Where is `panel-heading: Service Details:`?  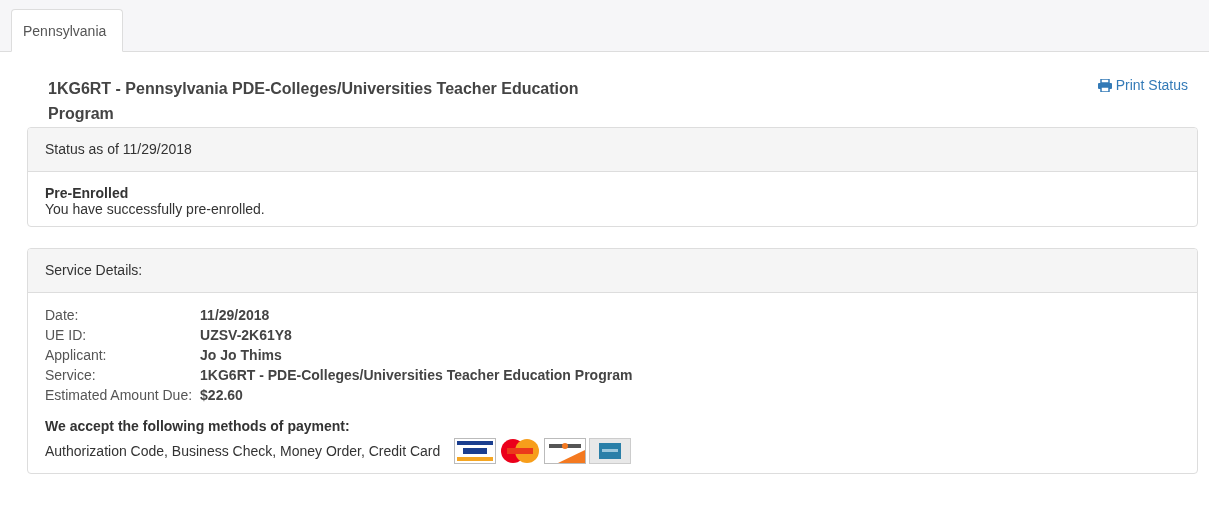 panel-heading: Service Details: is located at coordinates (612, 271).